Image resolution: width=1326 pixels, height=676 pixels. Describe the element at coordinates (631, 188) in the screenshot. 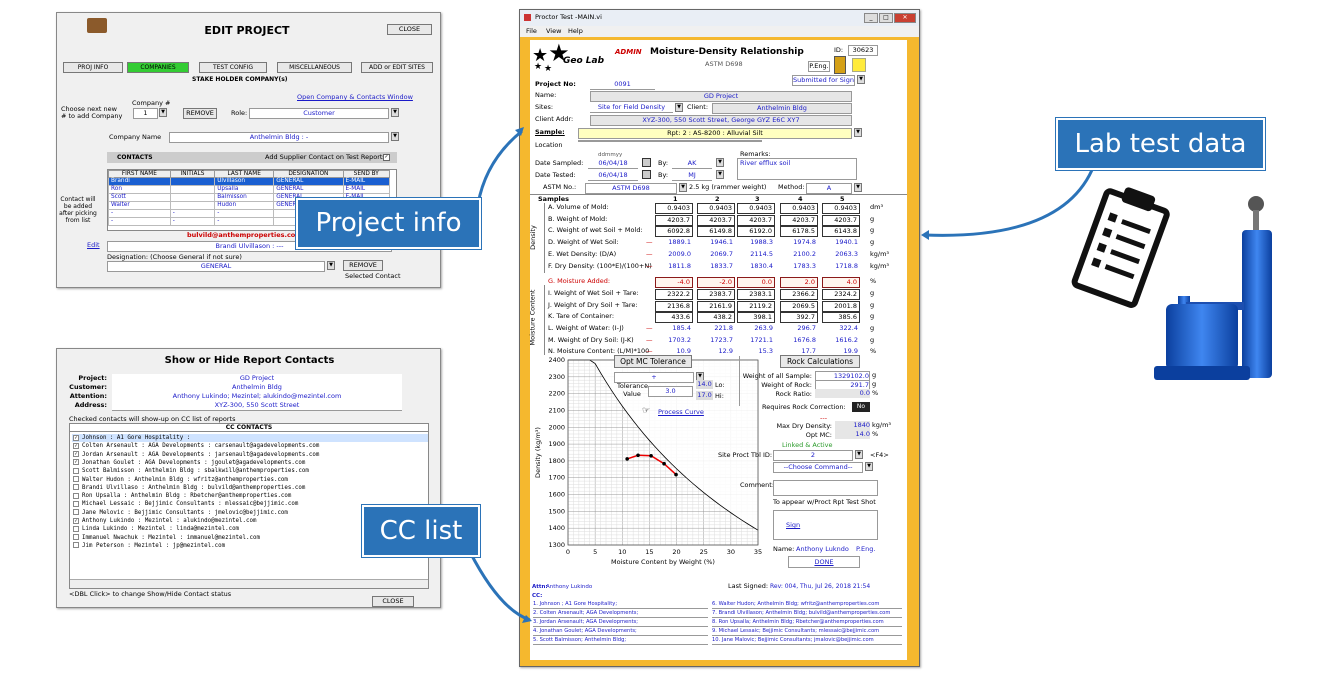

I see `astm-select: ASTM D698` at that location.